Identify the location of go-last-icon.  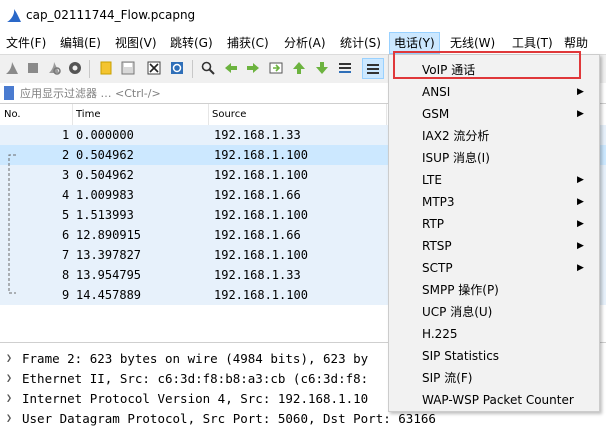
(322, 68).